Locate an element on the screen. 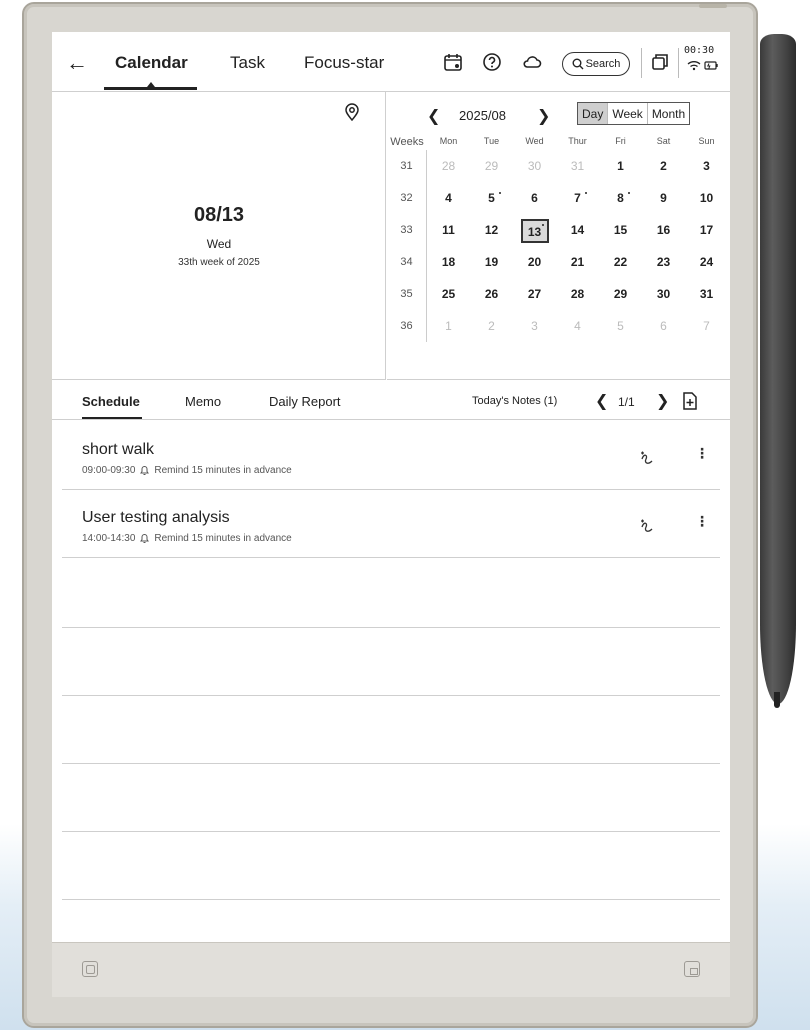  calendar-week-row: 32 4 5 6 7 8 9 10 is located at coordinates (558, 198).